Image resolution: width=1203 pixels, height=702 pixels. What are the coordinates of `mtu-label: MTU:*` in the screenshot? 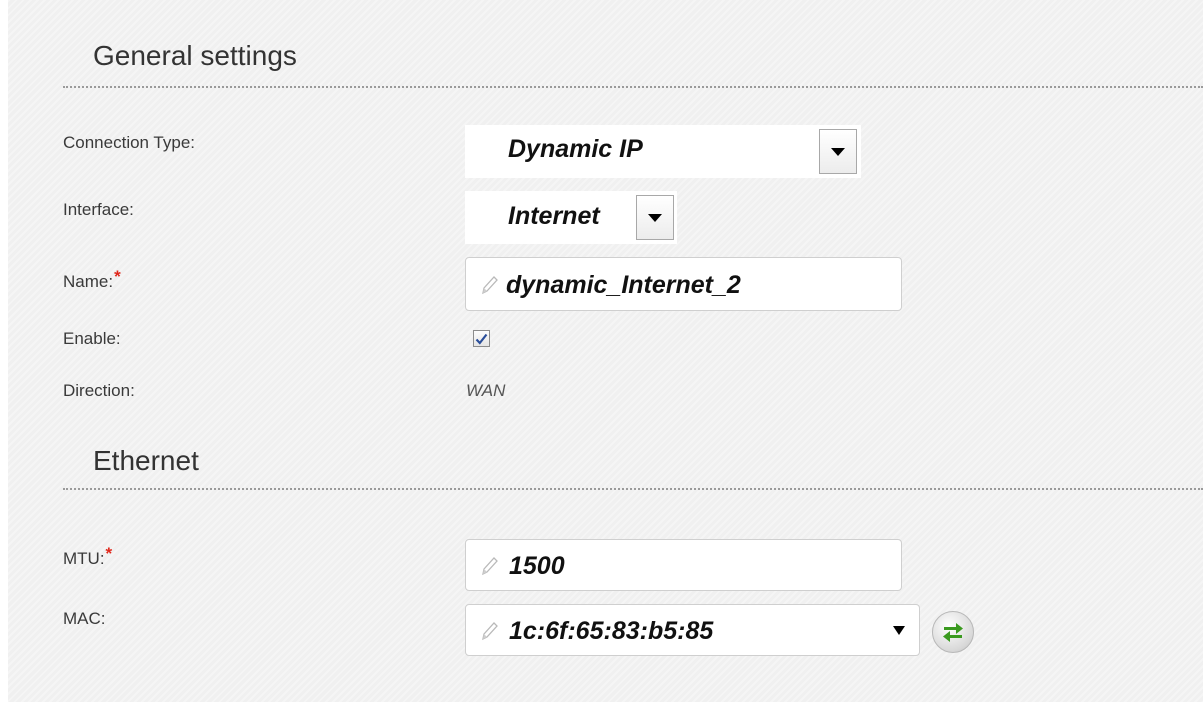 It's located at (87, 556).